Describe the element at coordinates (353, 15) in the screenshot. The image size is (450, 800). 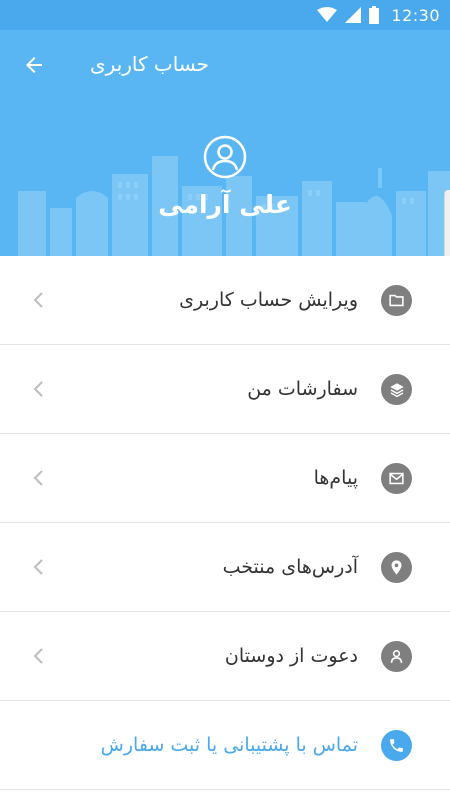
I see `signal-icon` at that location.